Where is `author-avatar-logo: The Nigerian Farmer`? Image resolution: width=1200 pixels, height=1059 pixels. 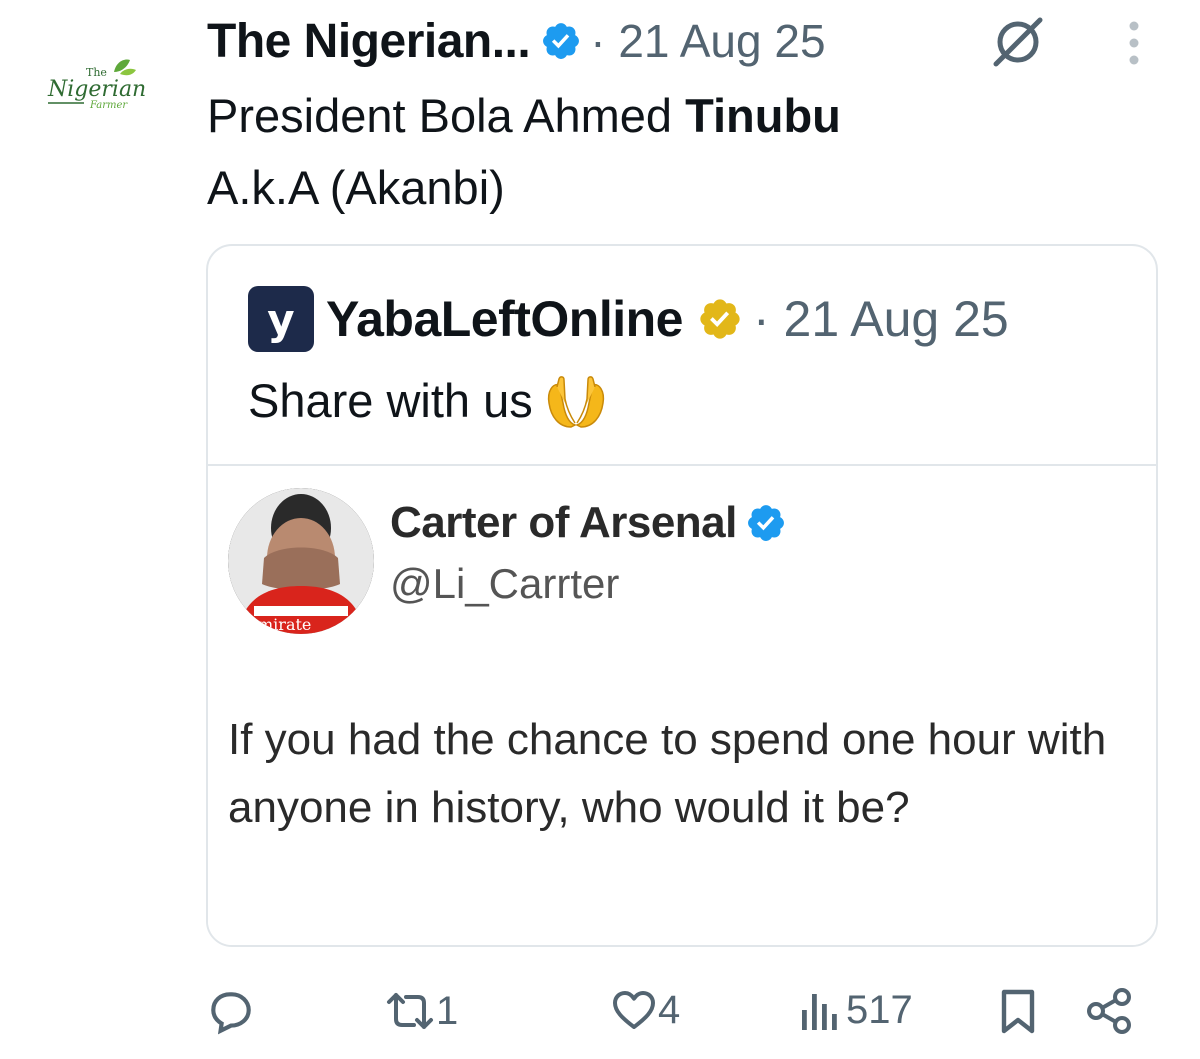
author-avatar-logo: The Nigerian Farmer is located at coordinates (108, 83).